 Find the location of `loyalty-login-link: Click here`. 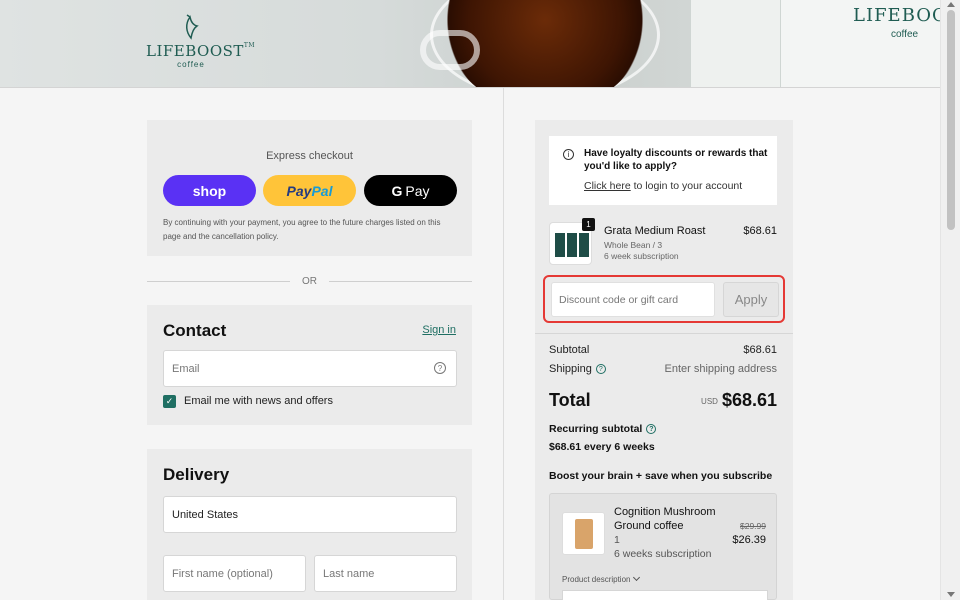

loyalty-login-link: Click here is located at coordinates (607, 186).